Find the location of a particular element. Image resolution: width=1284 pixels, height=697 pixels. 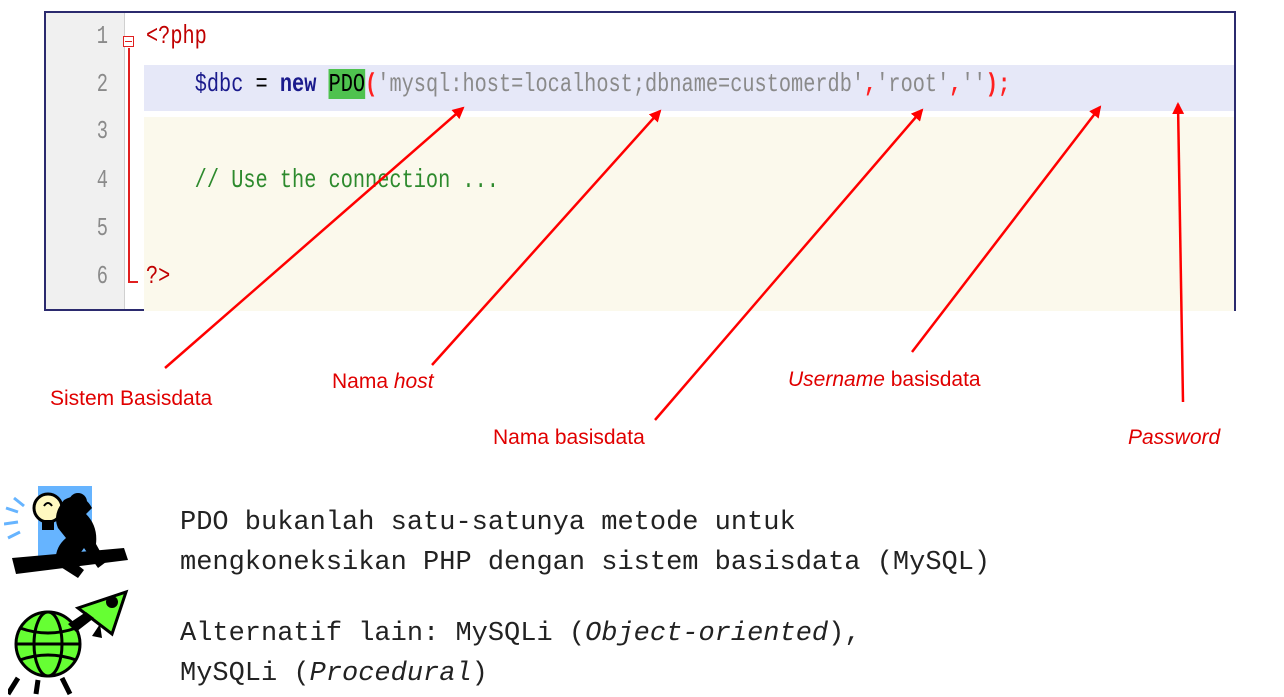

note-pdo-line-1: PDO bukanlah satu-satunya metode untuk is located at coordinates (488, 523).